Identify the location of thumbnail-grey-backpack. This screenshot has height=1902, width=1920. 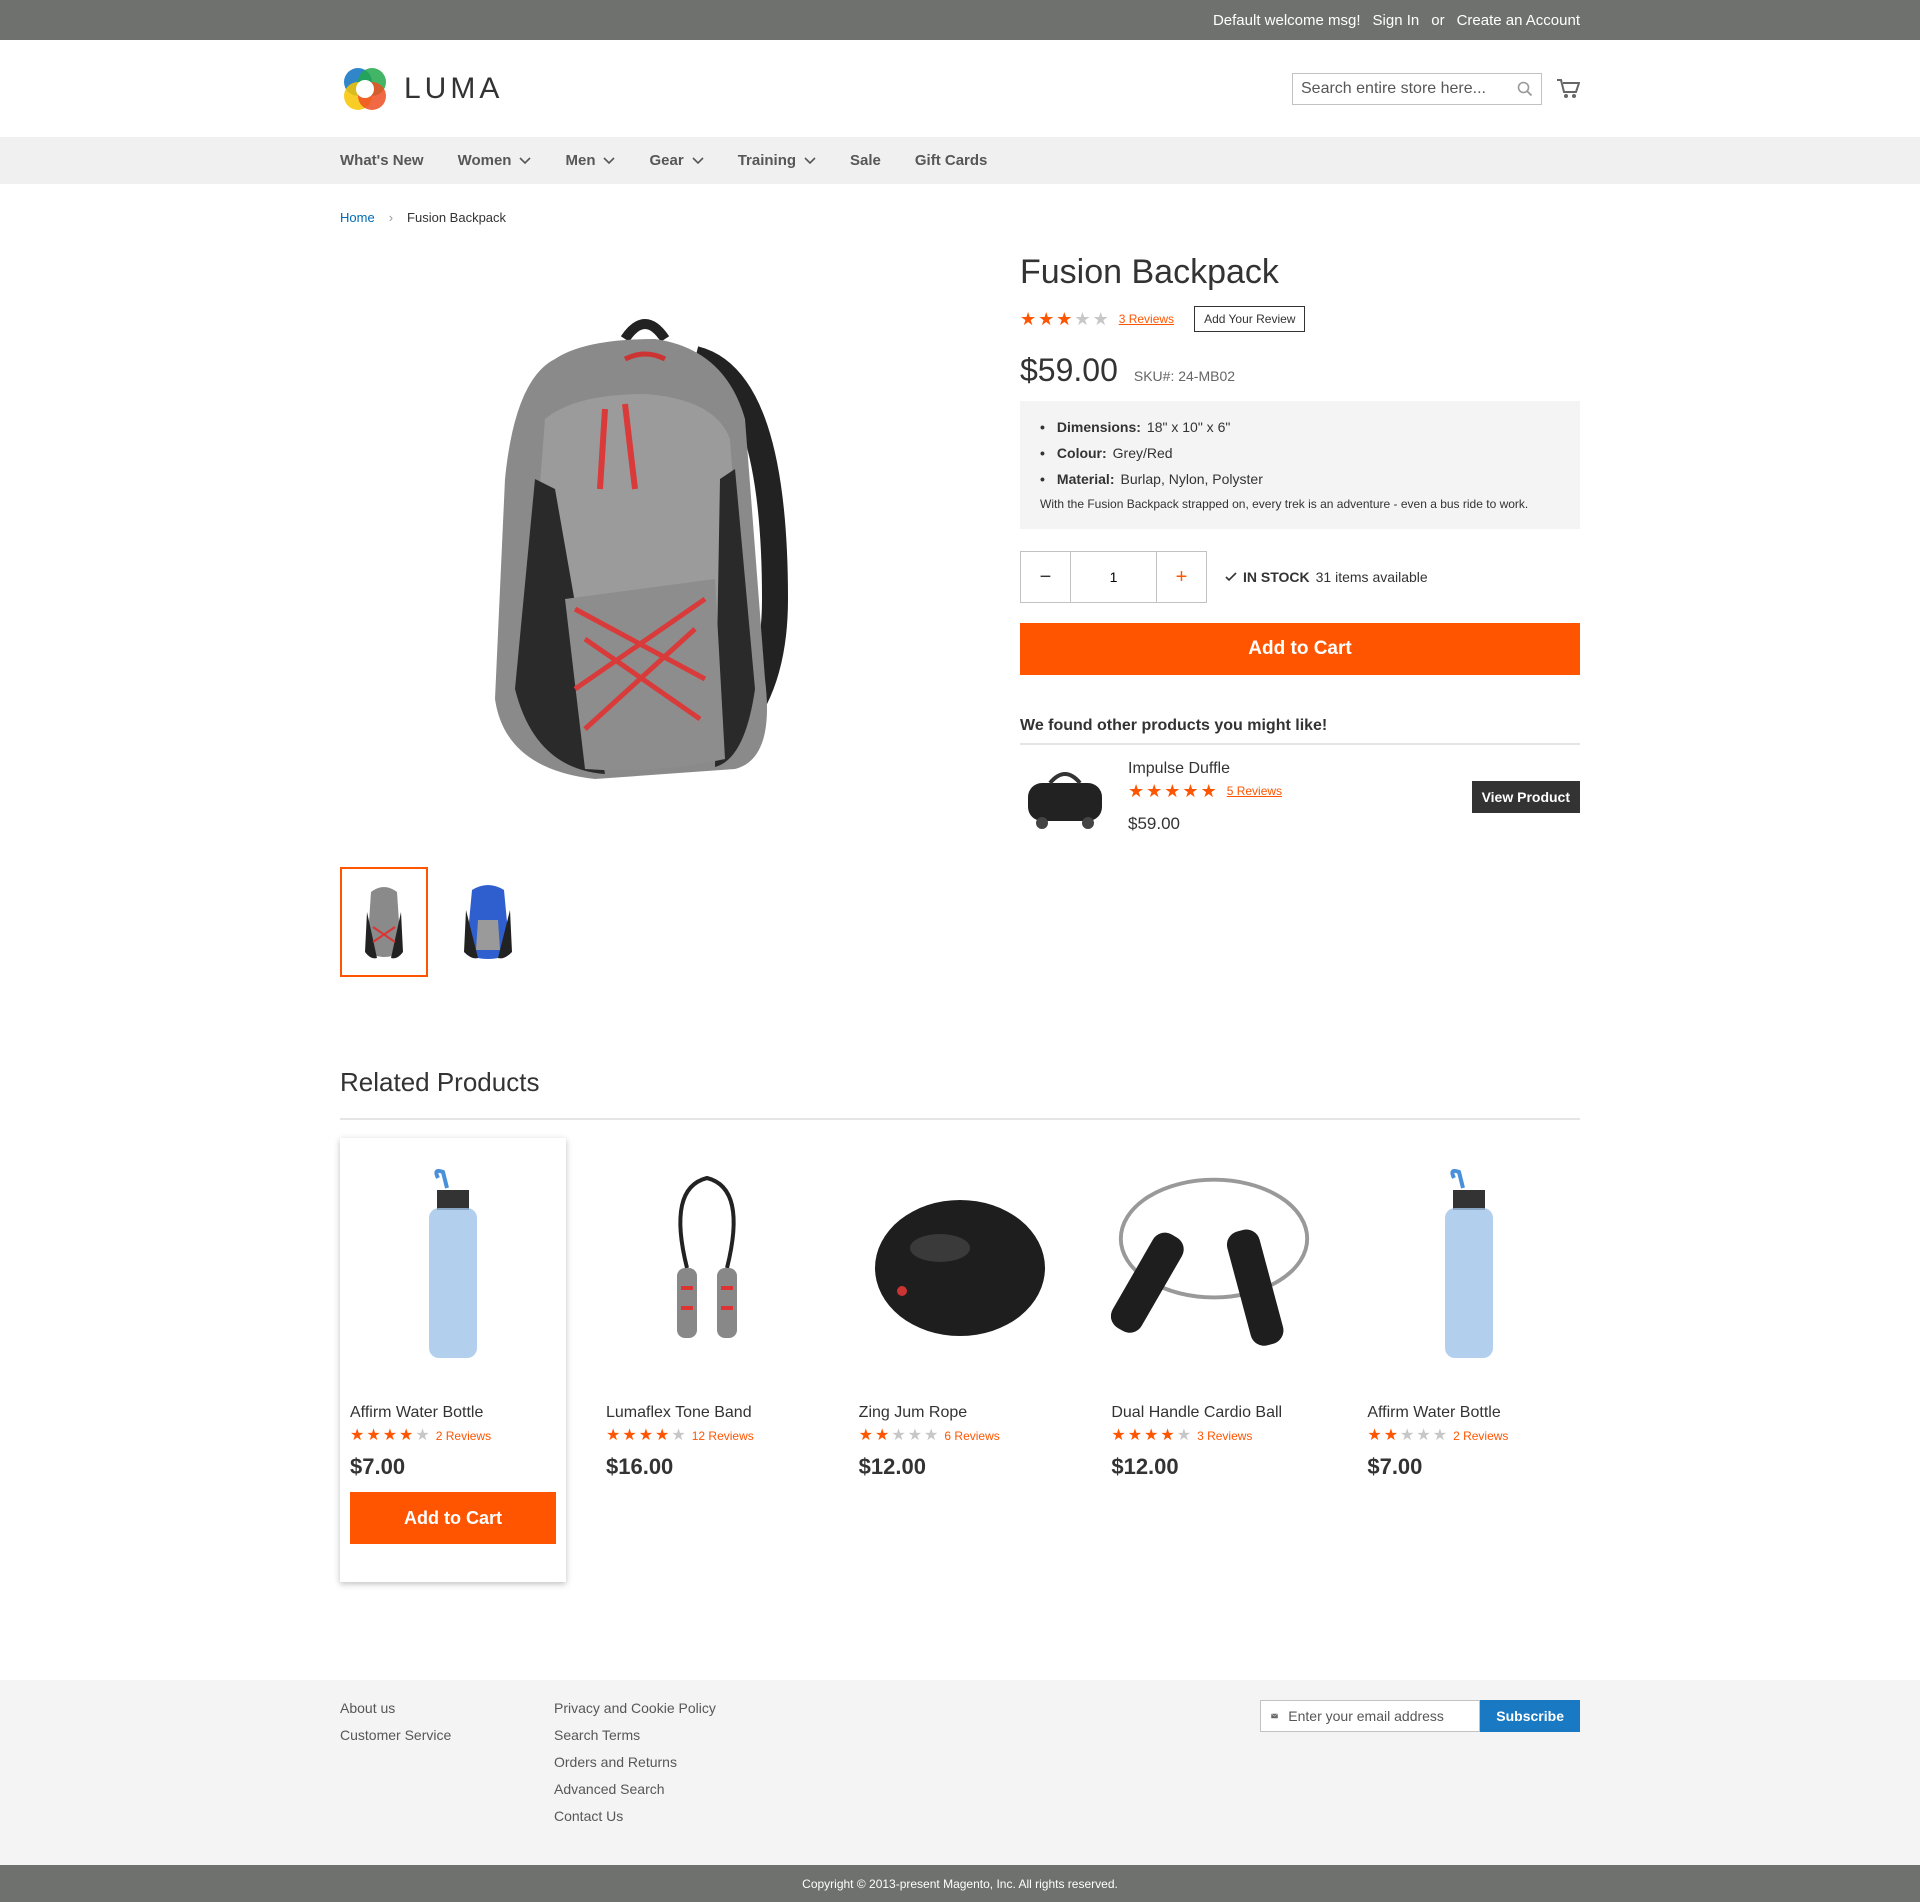
(384, 922).